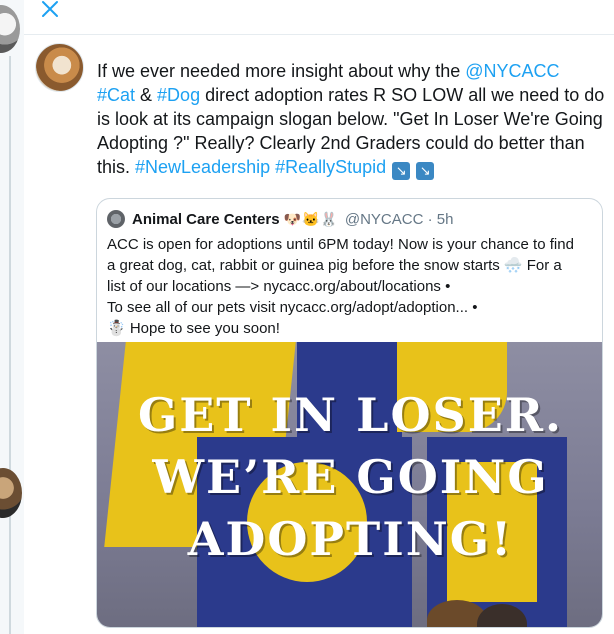  What do you see at coordinates (193, 328) in the screenshot?
I see `quoted-line: ☃️ Hope to see you soon!` at bounding box center [193, 328].